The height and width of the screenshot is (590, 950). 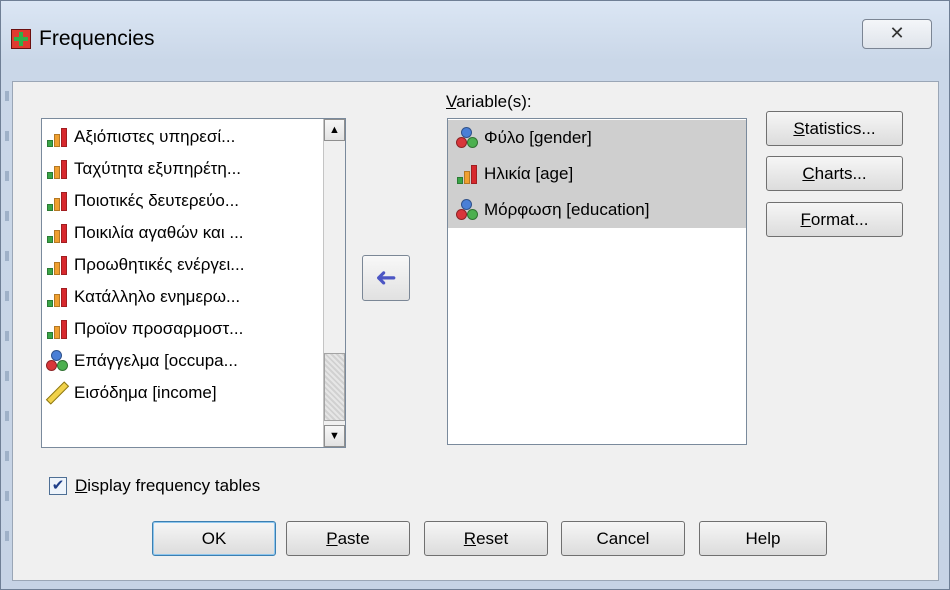 I want to click on window-title: Frequencies, so click(x=97, y=38).